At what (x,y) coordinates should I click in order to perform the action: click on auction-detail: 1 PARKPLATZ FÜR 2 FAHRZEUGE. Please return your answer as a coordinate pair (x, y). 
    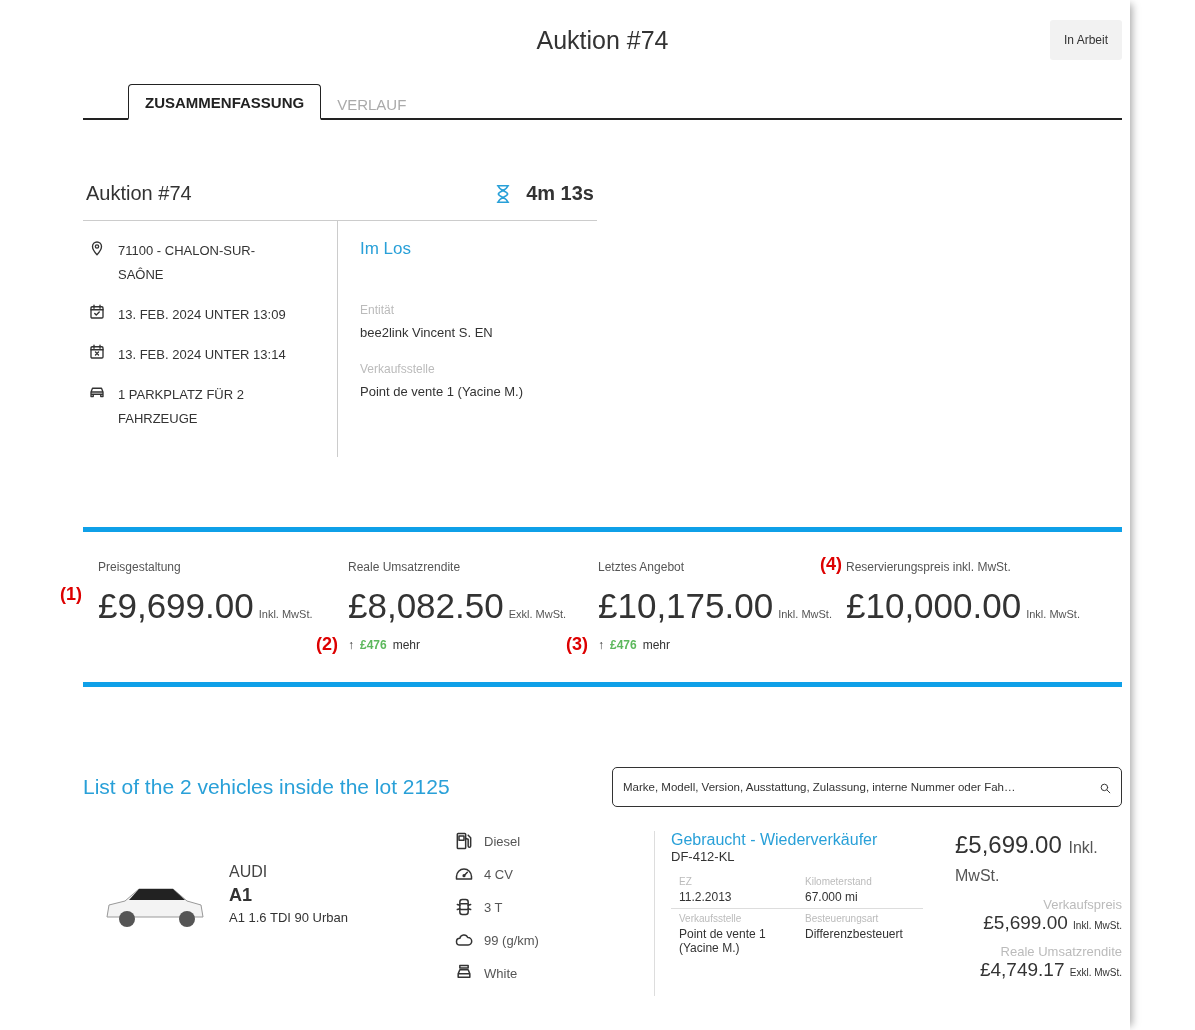
    Looking at the image, I should click on (181, 407).